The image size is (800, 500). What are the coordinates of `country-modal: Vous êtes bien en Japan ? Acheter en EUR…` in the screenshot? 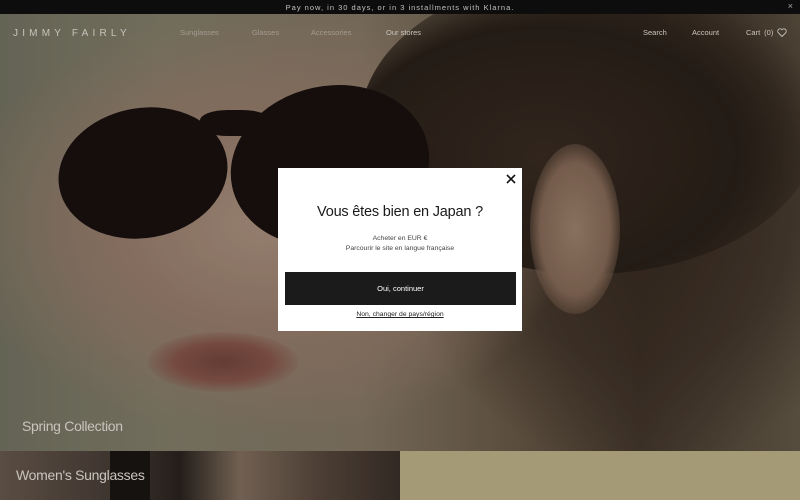 It's located at (400, 249).